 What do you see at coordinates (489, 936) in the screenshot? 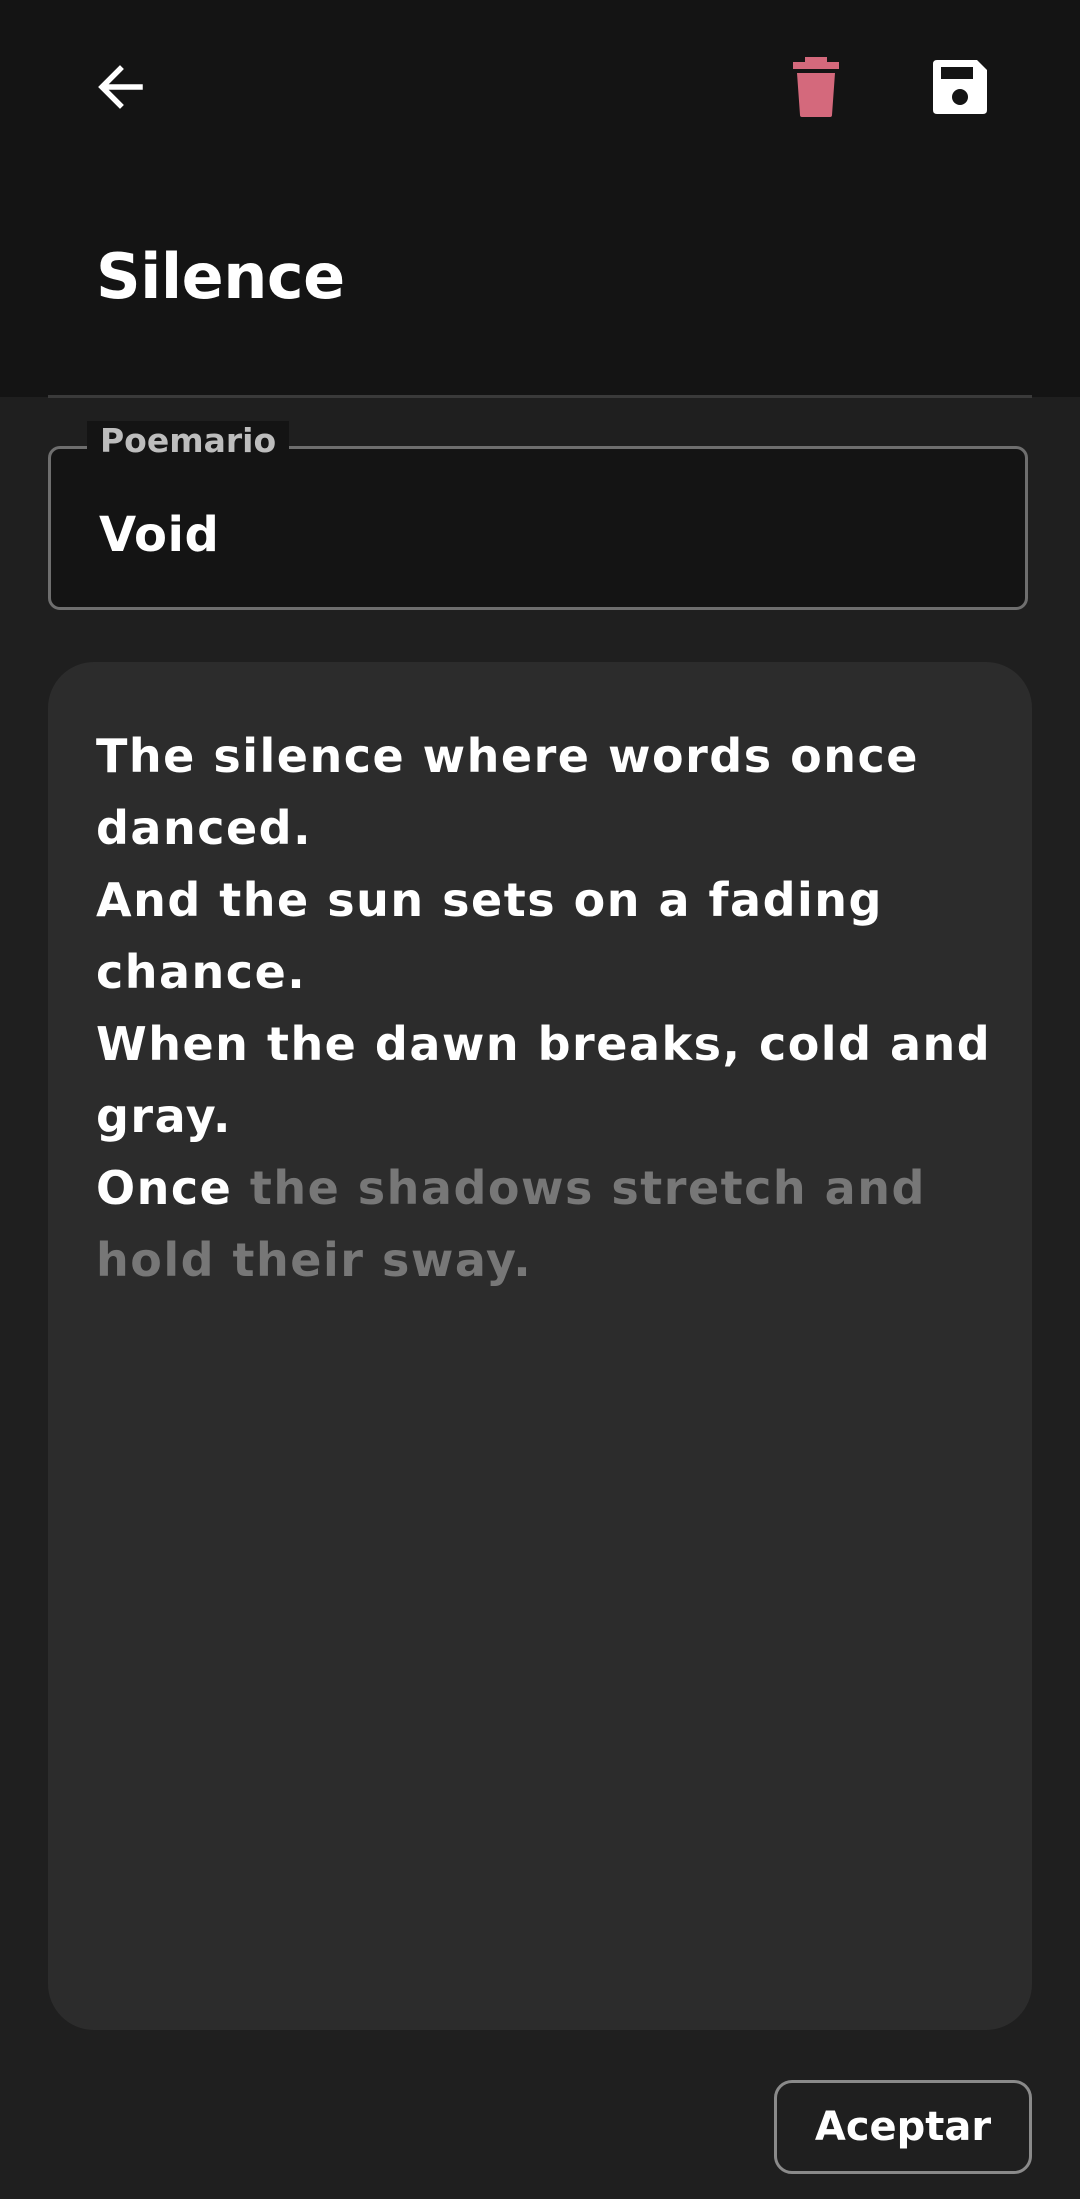
I see `poem-line: And the sun sets on a fading chance.` at bounding box center [489, 936].